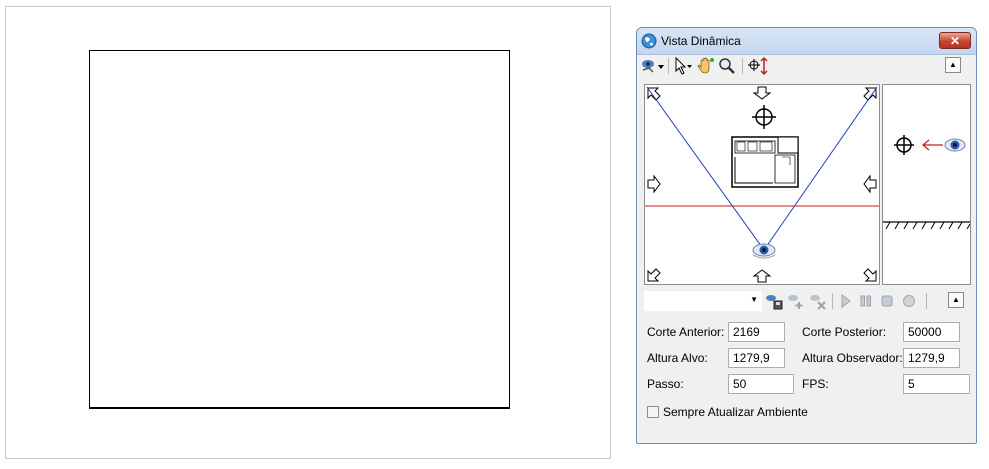  I want to click on camera-select: ▼, so click(703, 301).